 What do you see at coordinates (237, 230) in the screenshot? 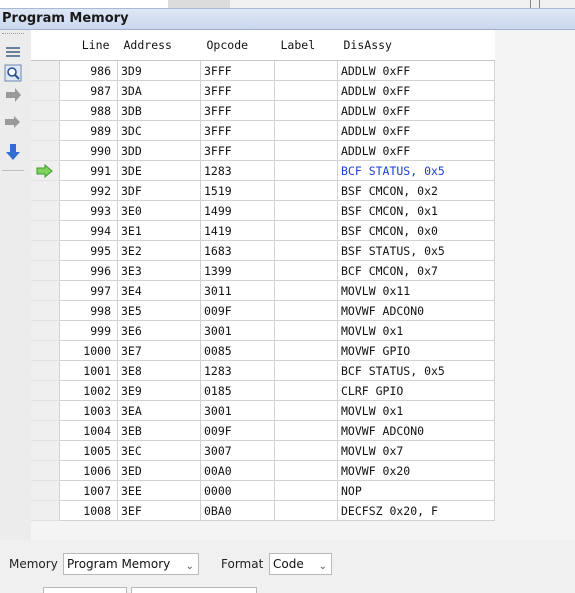
I see `row-opcode: 1419` at bounding box center [237, 230].